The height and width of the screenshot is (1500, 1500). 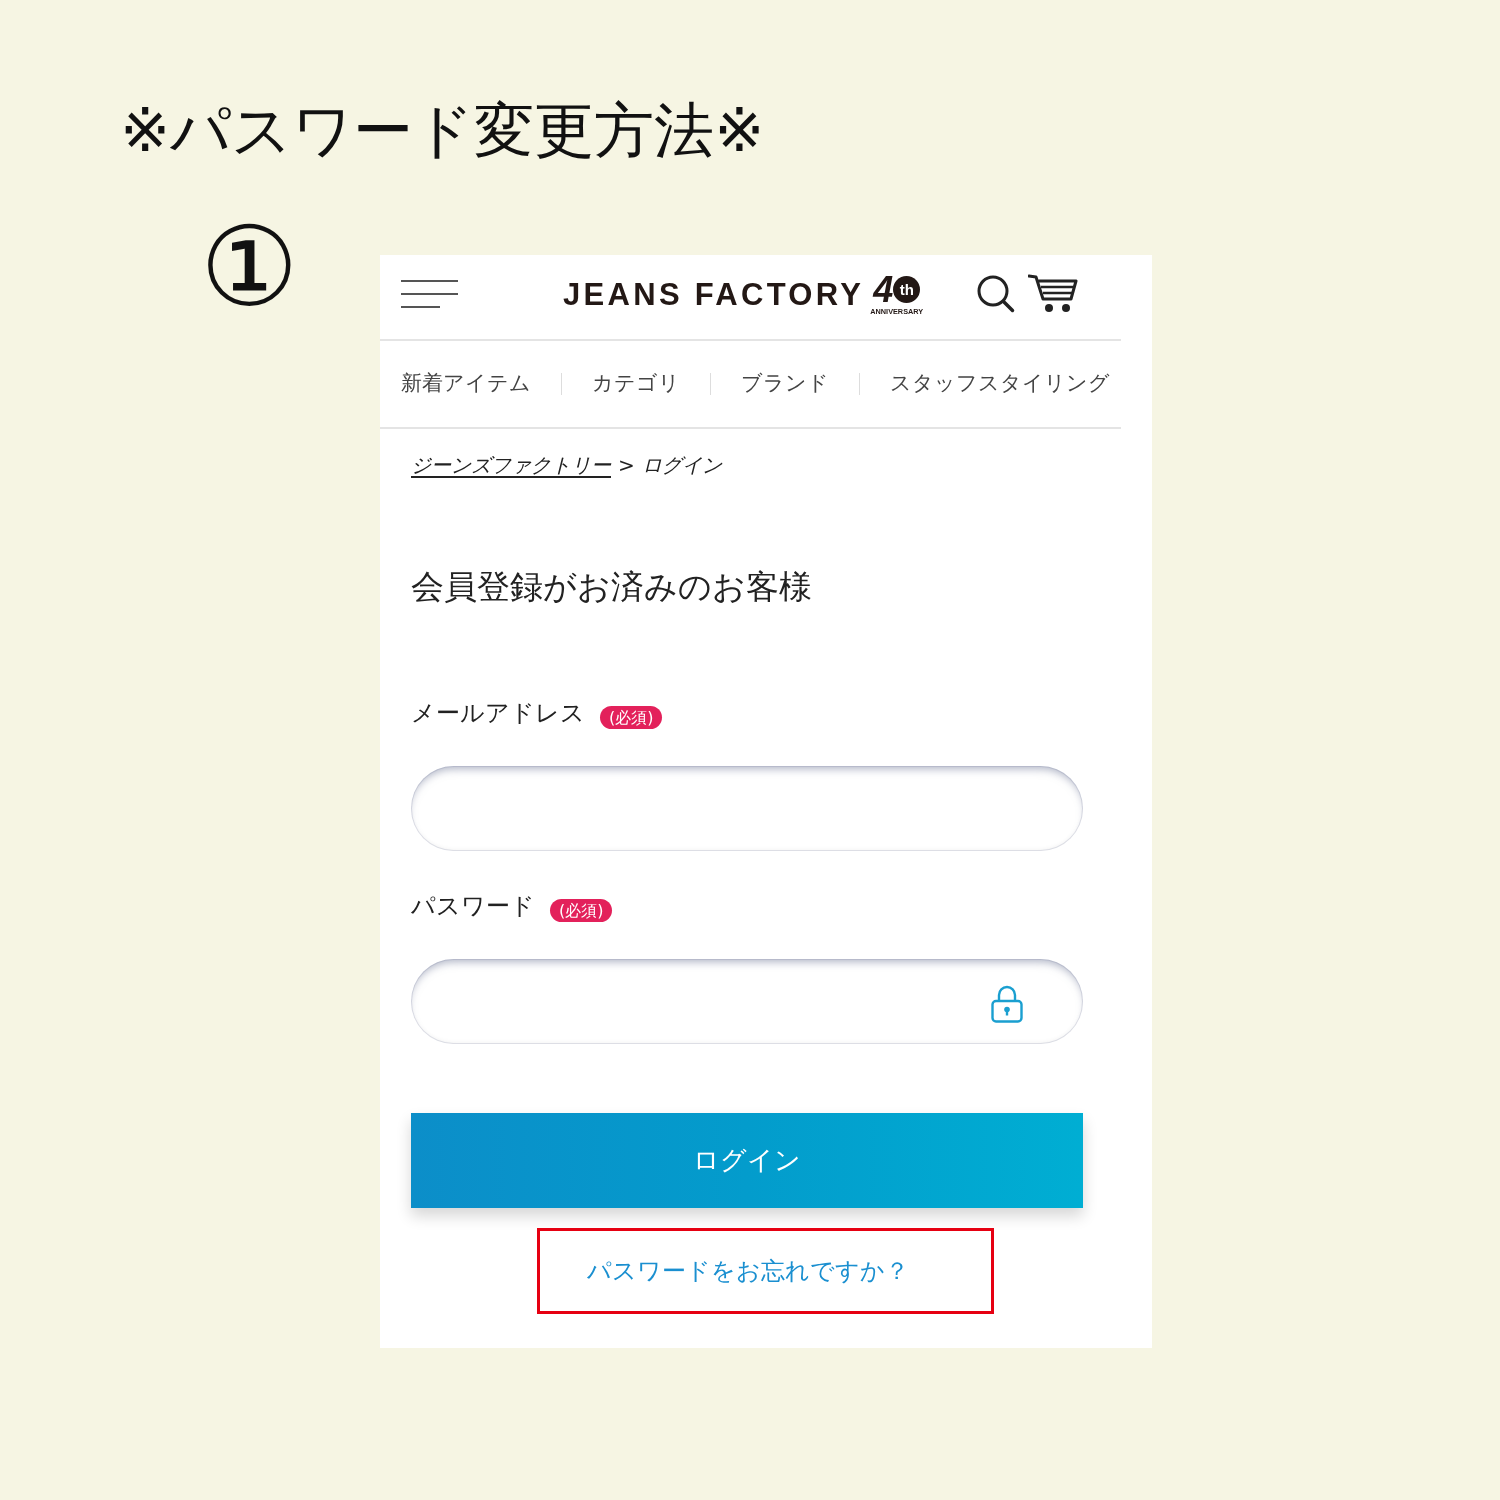 I want to click on logo-wordmark: JEANS FACTORY, so click(x=714, y=294).